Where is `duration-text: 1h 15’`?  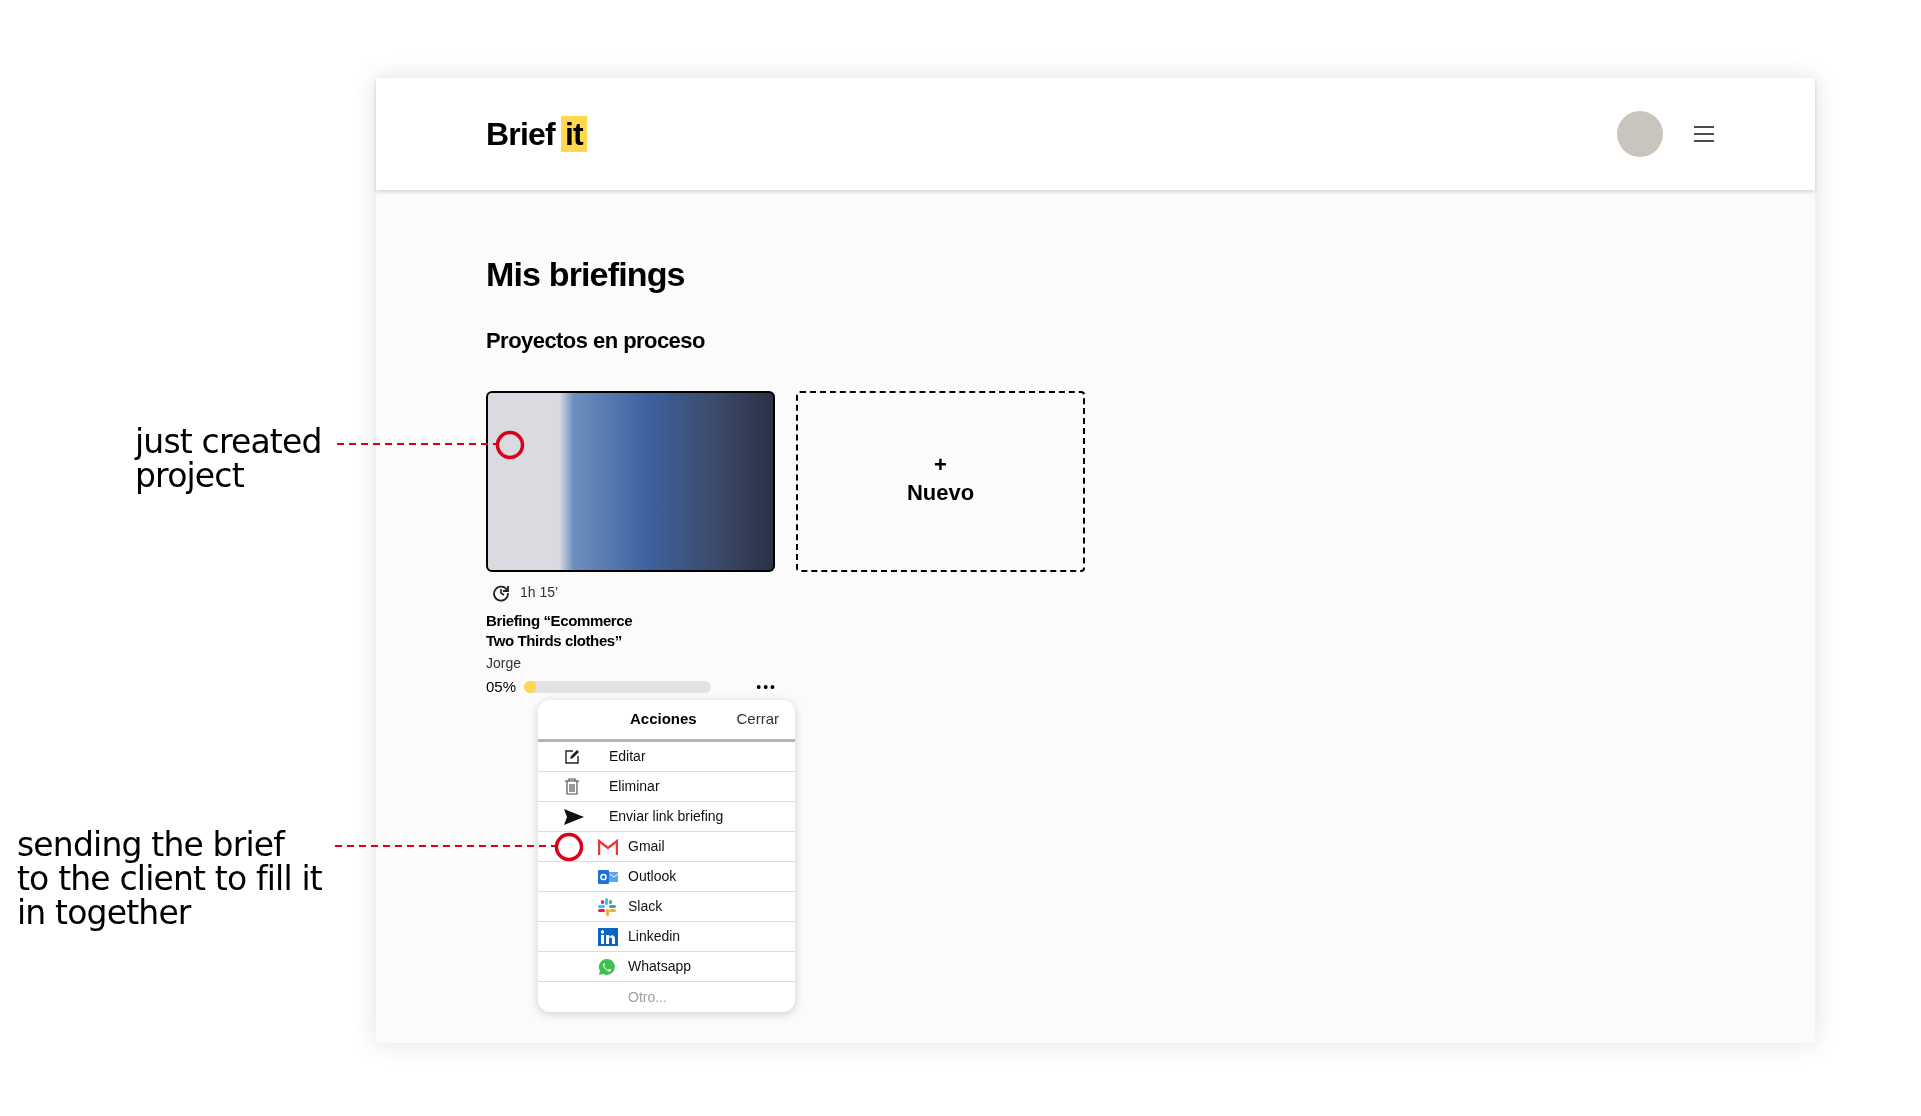 duration-text: 1h 15’ is located at coordinates (539, 592).